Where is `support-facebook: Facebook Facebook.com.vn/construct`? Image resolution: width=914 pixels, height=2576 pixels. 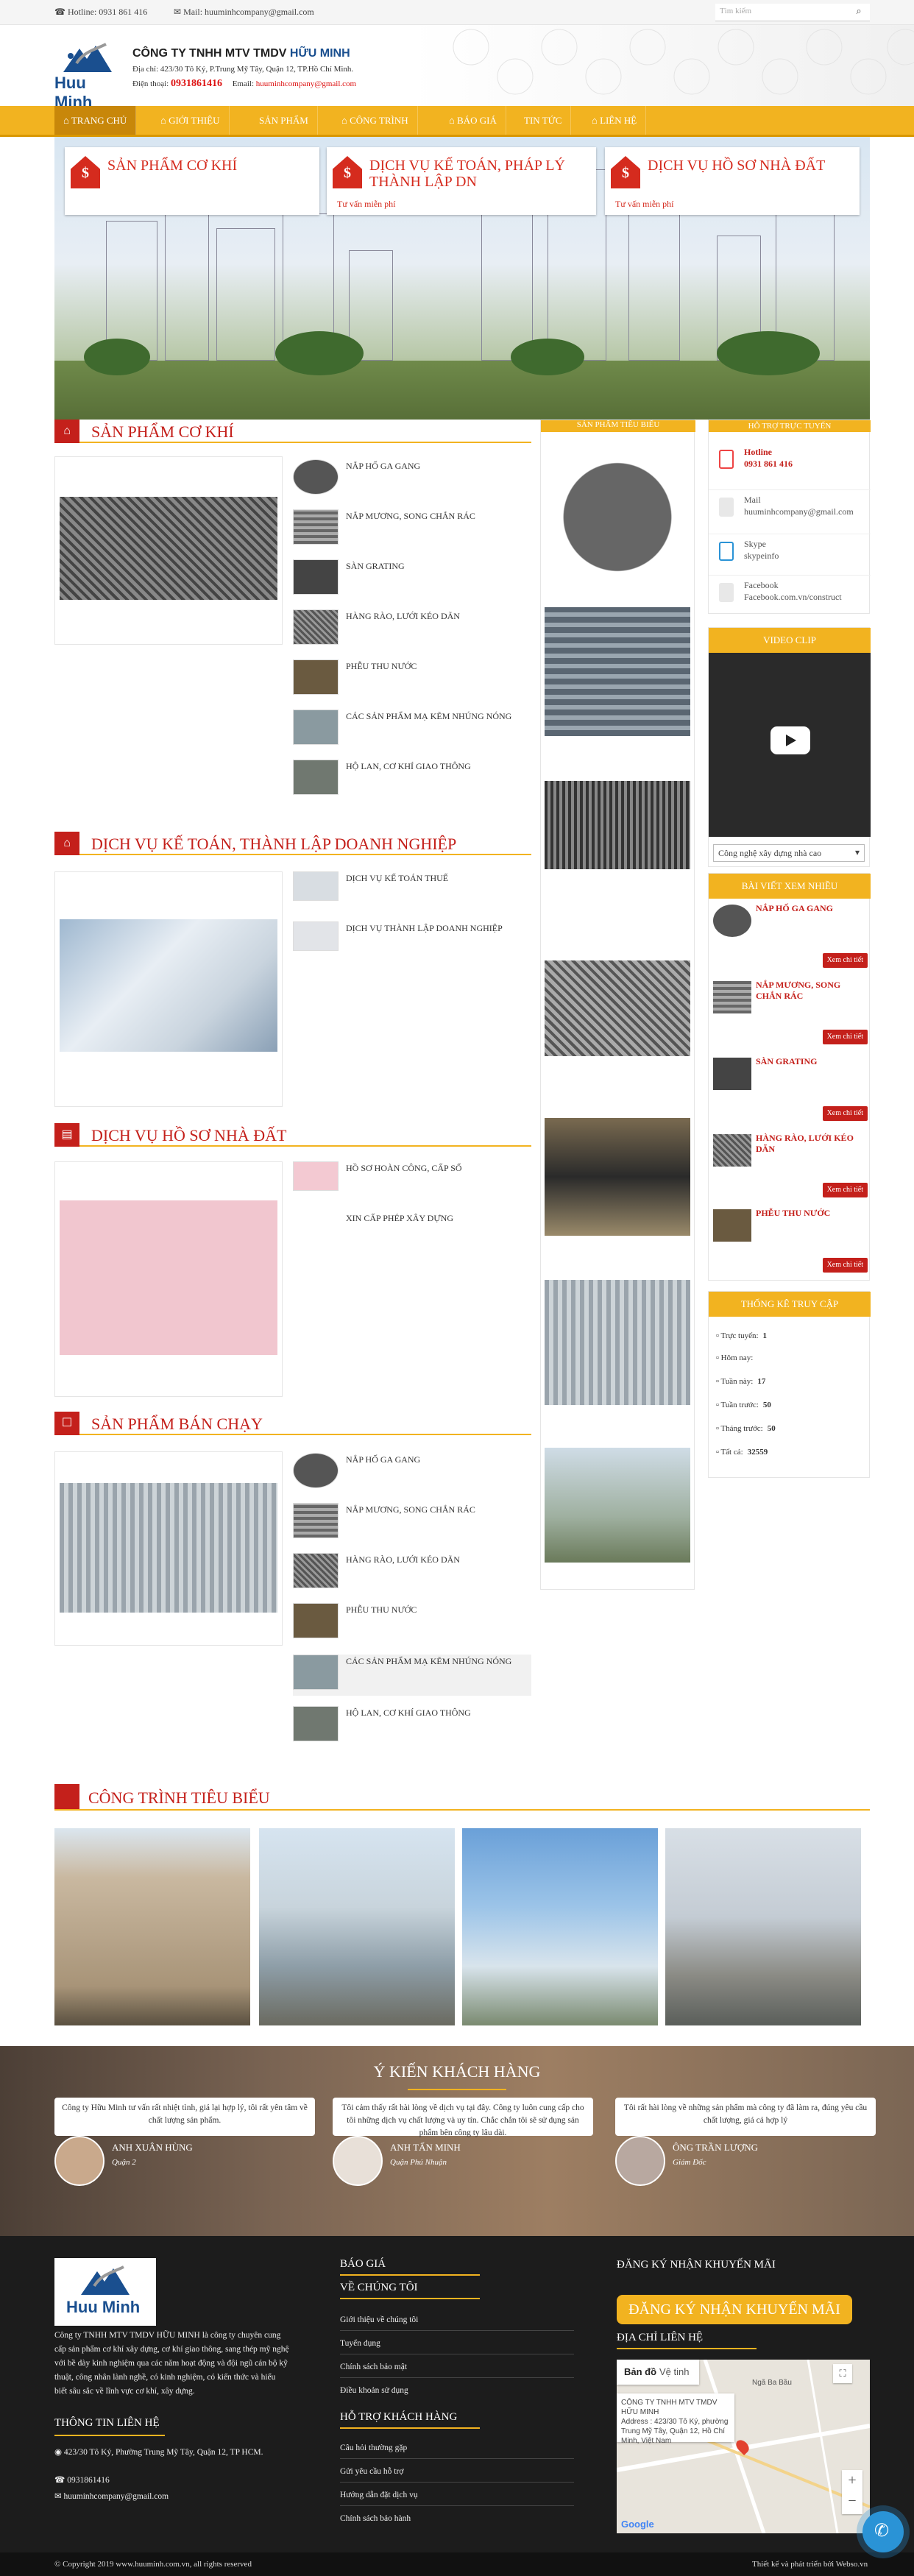 support-facebook: Facebook Facebook.com.vn/construct is located at coordinates (790, 595).